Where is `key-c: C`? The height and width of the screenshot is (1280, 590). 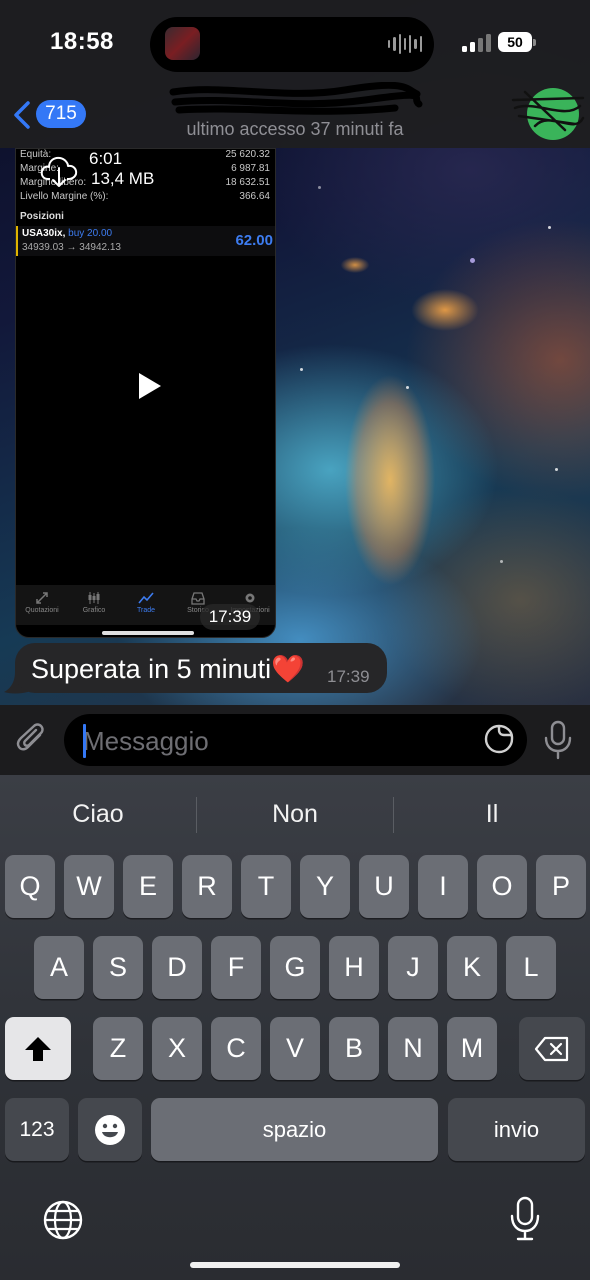
key-c: C is located at coordinates (236, 1048).